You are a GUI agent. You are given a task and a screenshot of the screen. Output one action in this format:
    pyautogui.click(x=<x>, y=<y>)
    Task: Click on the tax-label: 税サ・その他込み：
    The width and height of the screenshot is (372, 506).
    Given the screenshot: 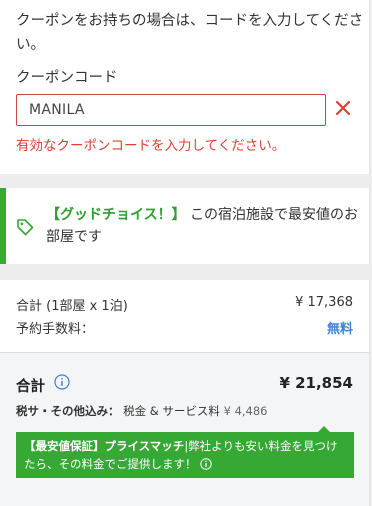 What is the action you would take?
    pyautogui.click(x=68, y=411)
    